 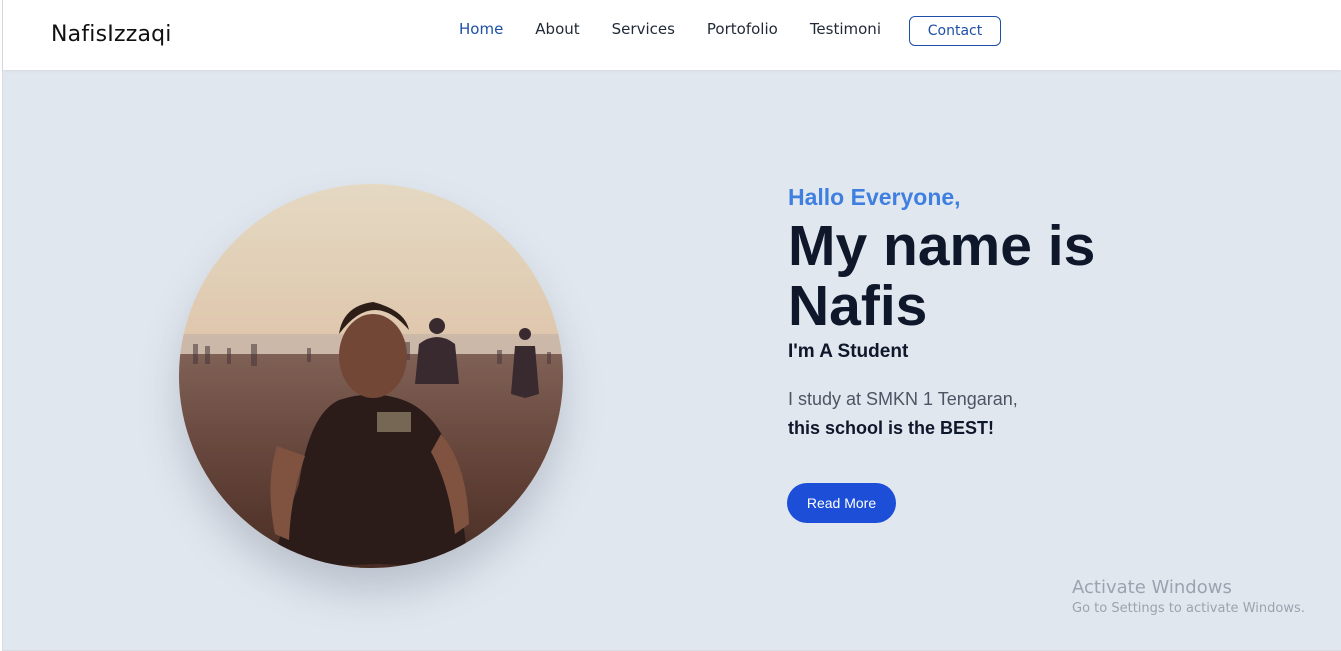 What do you see at coordinates (874, 197) in the screenshot?
I see `hero-greeting: Hallo Everyone,` at bounding box center [874, 197].